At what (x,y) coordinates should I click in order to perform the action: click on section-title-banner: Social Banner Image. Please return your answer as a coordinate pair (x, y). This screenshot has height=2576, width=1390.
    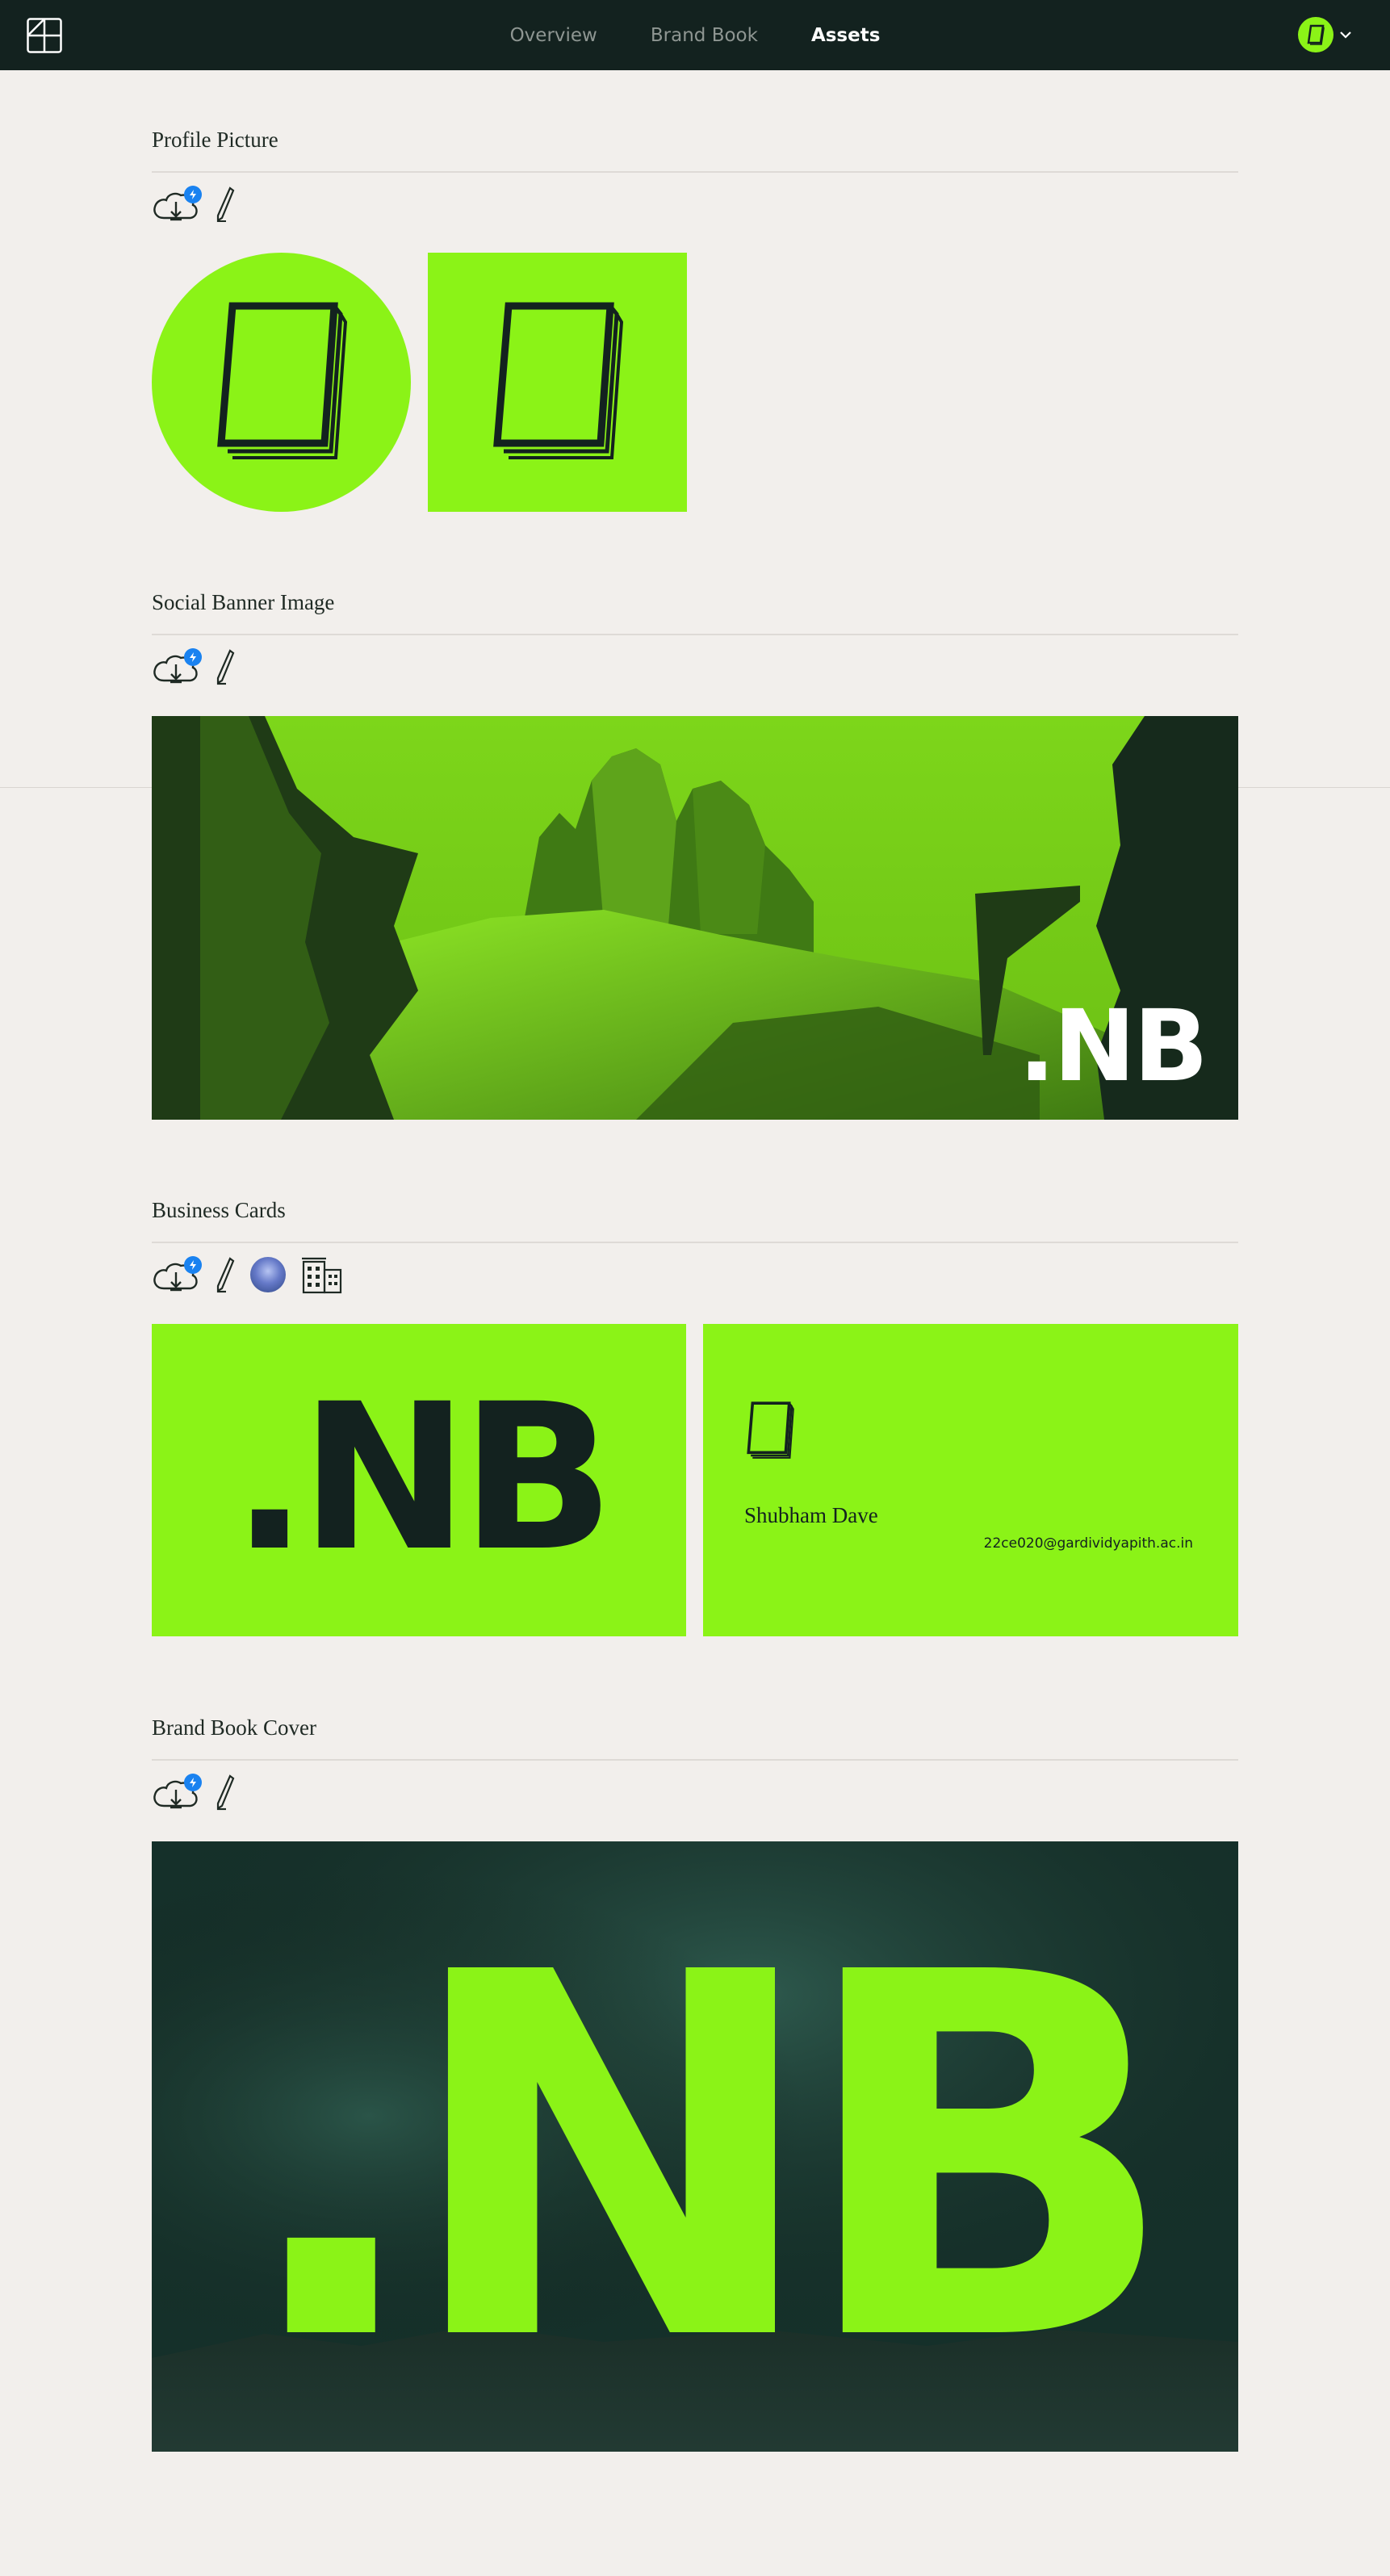
    Looking at the image, I should click on (243, 602).